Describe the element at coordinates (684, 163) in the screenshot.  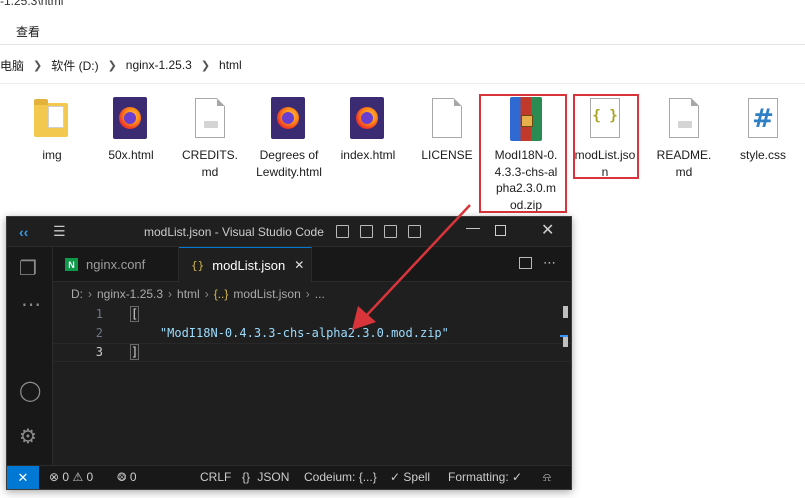
I see `file-name: README.md` at that location.